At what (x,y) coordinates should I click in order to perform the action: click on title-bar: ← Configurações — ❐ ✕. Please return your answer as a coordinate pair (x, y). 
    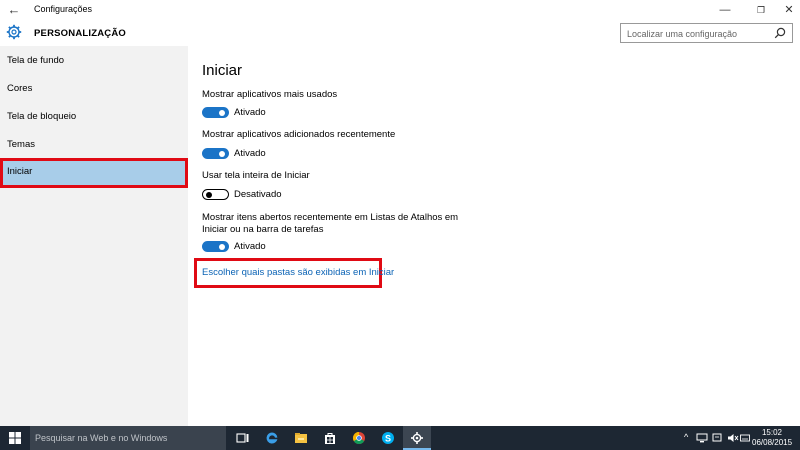
    Looking at the image, I should click on (400, 10).